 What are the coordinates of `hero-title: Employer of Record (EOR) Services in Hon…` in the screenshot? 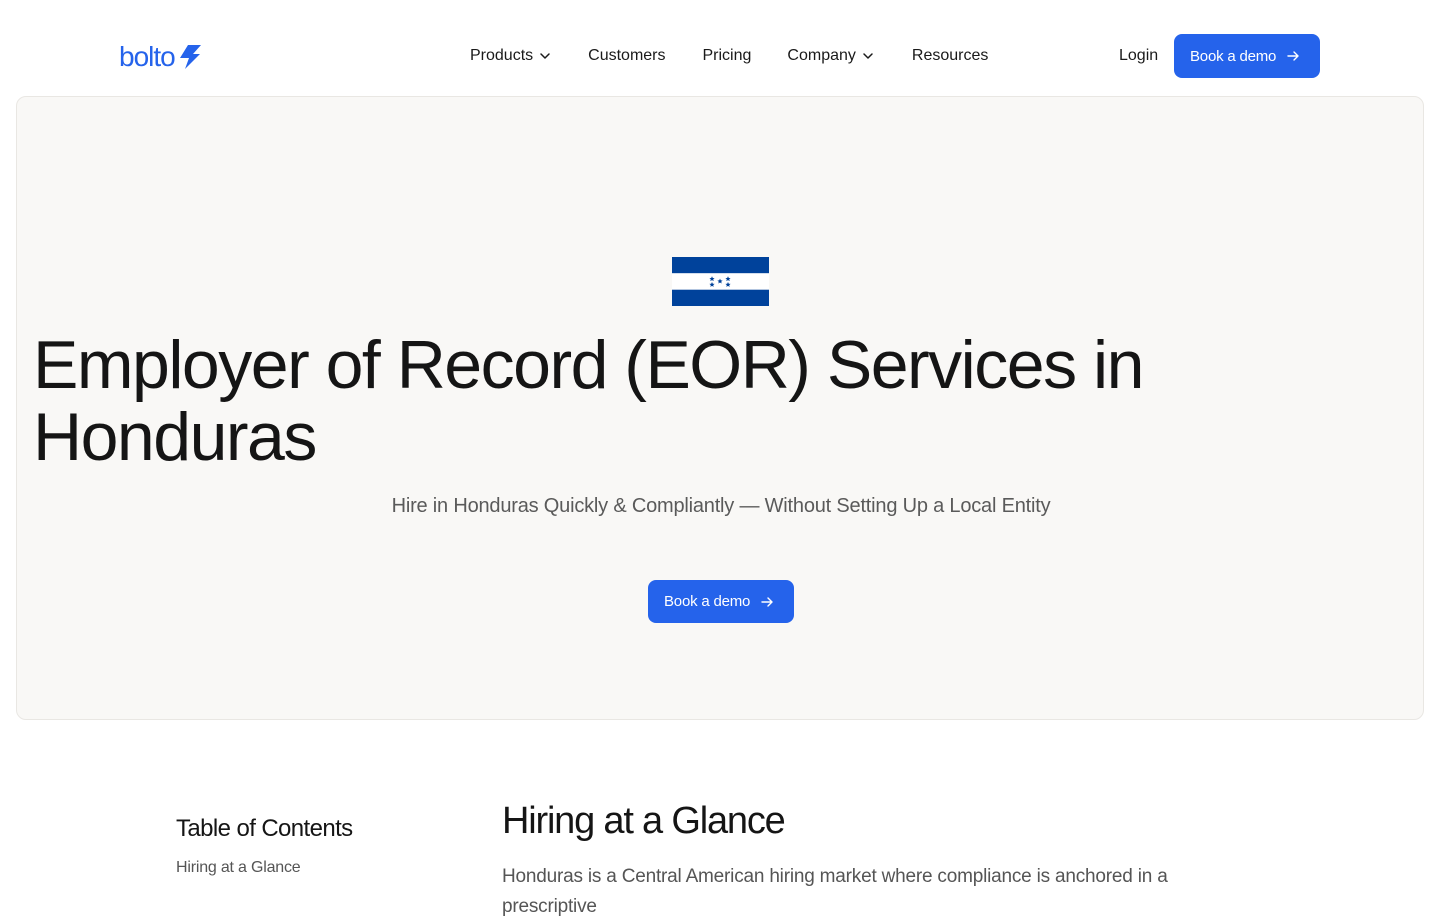 It's located at (588, 401).